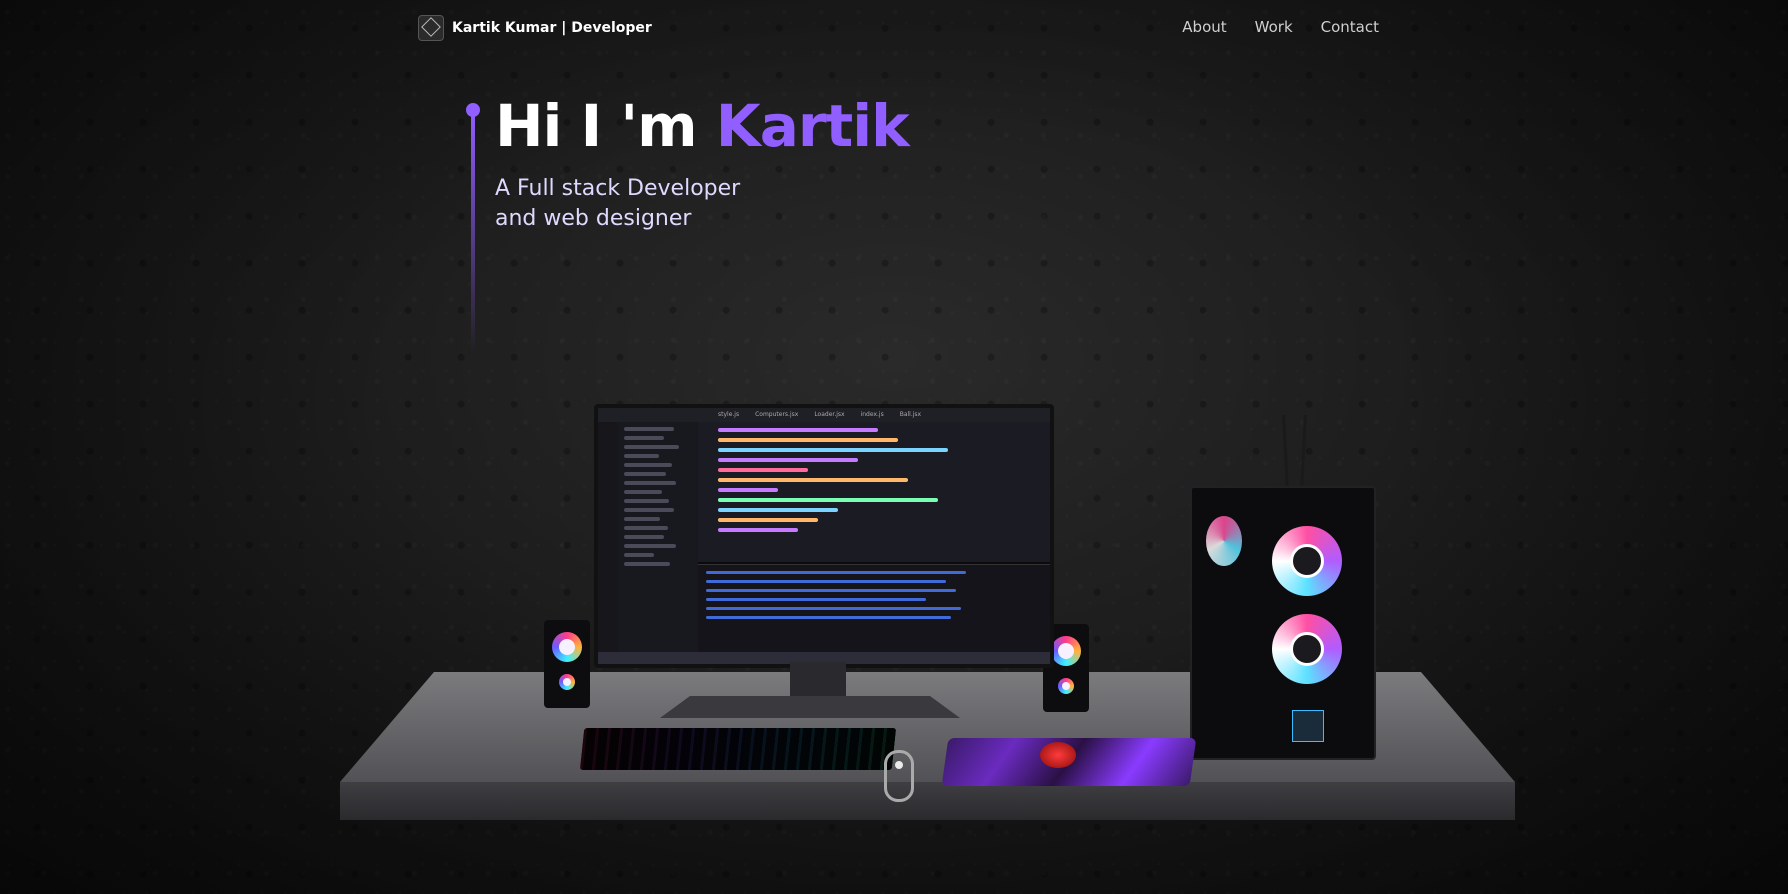 This screenshot has width=1788, height=894. Describe the element at coordinates (812, 126) in the screenshot. I see `hero-name: Kartik` at that location.